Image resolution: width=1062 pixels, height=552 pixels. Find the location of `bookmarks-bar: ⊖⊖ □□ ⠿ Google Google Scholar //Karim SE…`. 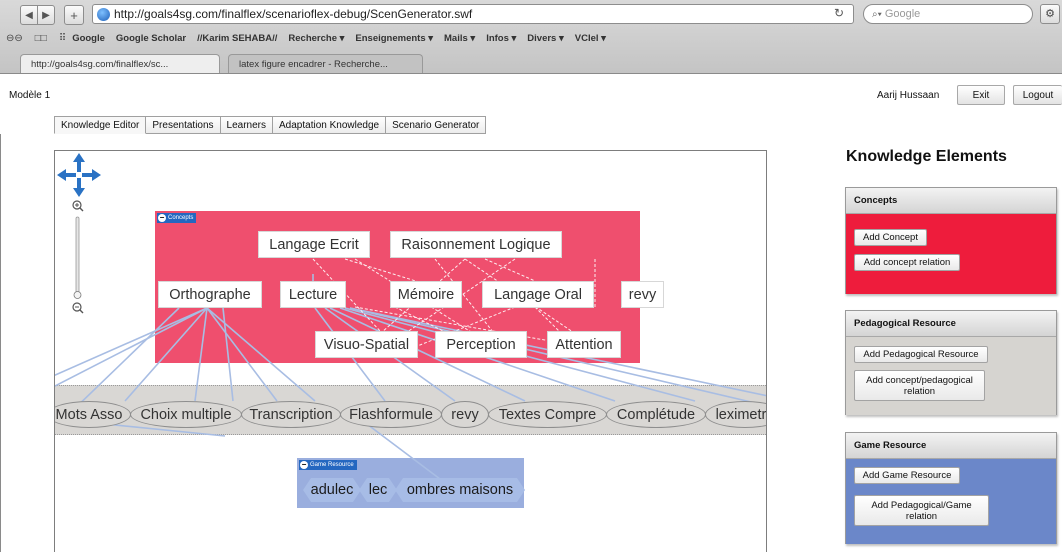

bookmarks-bar: ⊖⊖ □□ ⠿ Google Google Scholar //Karim SE… is located at coordinates (531, 38).